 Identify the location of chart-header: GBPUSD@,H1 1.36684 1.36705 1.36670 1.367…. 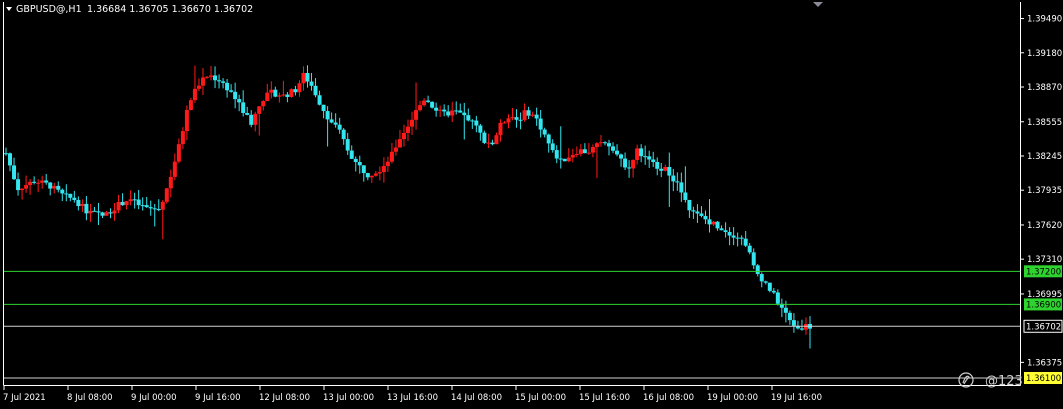
(129, 9).